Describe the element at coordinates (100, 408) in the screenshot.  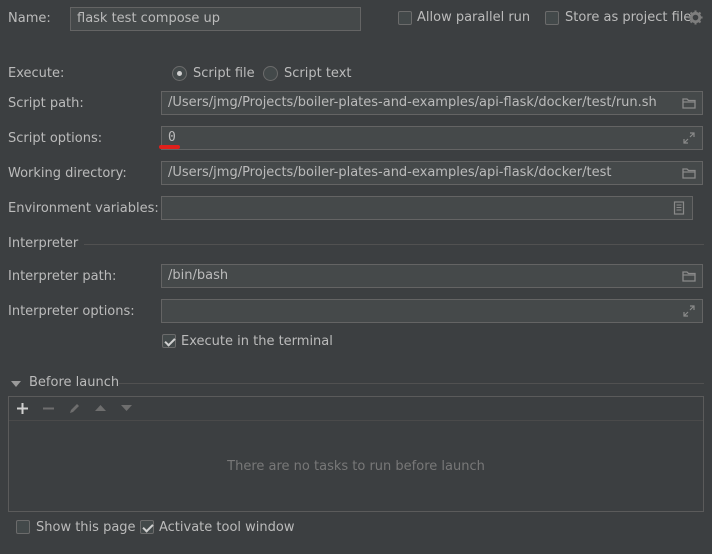
I see `move-up-icon` at that location.